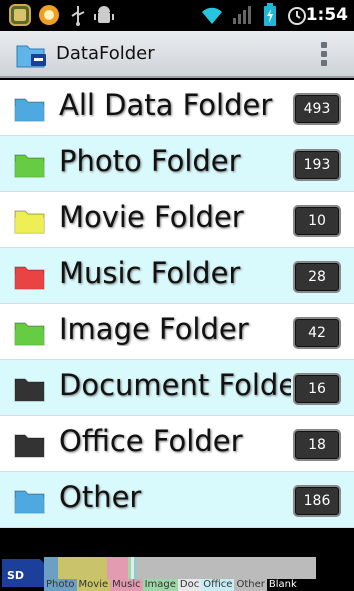  What do you see at coordinates (326, 15) in the screenshot?
I see `status-clock: 1:54` at bounding box center [326, 15].